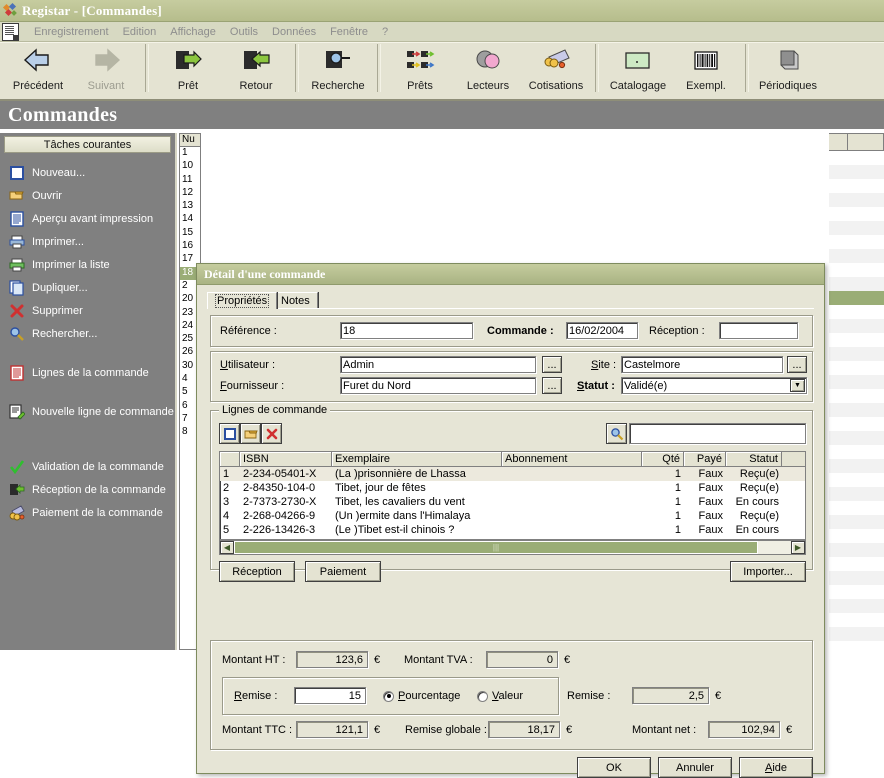 Image resolution: width=884 pixels, height=778 pixels. Describe the element at coordinates (190, 193) in the screenshot. I see `record-row: 12` at that location.